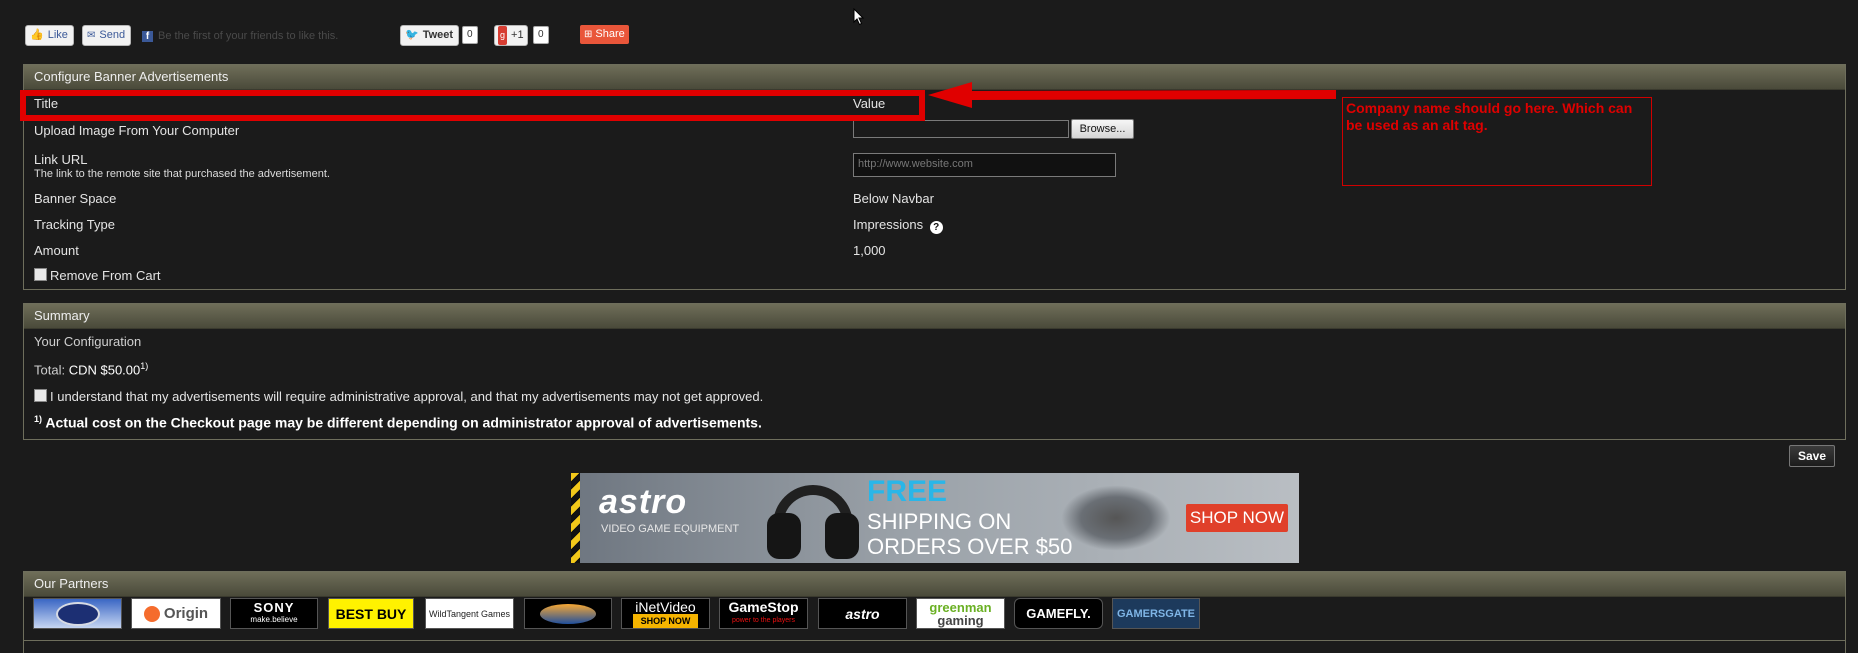 The image size is (1858, 653). I want to click on partner-logo-astro: astro, so click(862, 613).